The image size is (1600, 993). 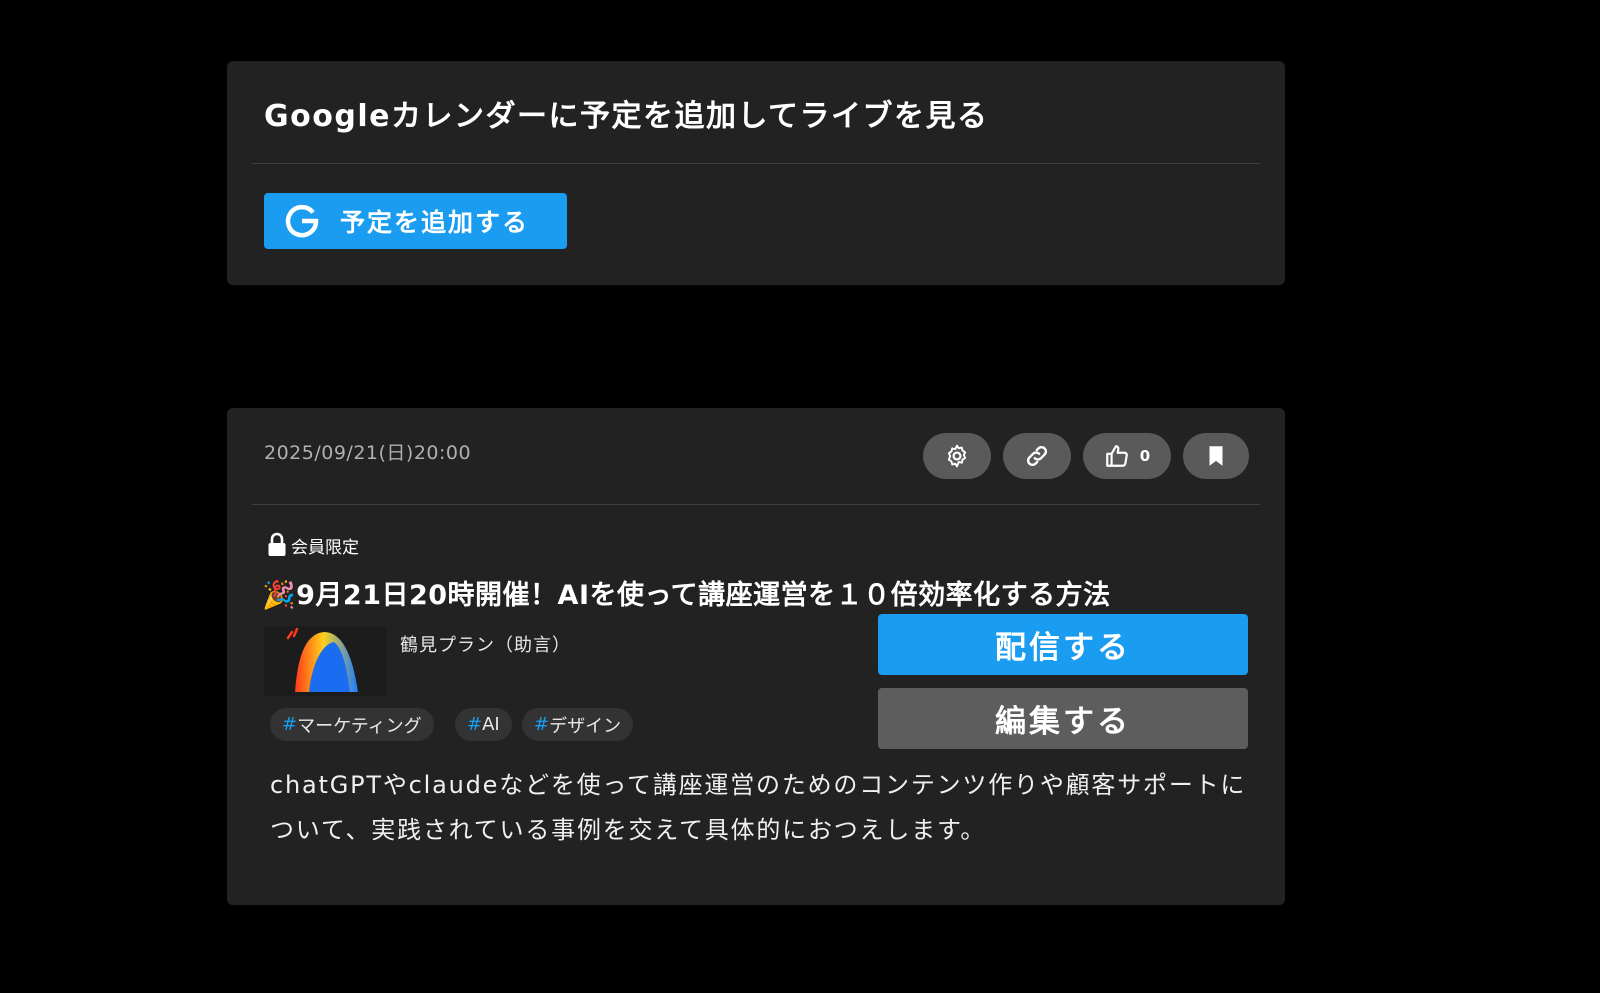 I want to click on add-to-calendar-button: 予定を追加する, so click(x=415, y=221).